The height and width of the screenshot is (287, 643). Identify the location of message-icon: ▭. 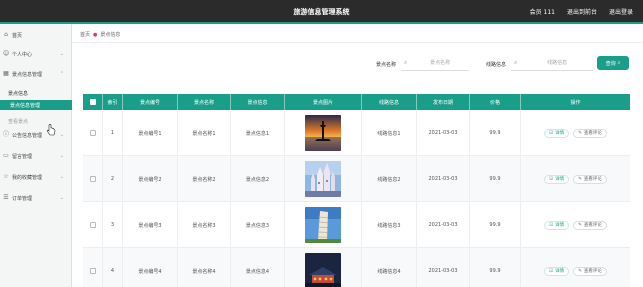
(6, 155).